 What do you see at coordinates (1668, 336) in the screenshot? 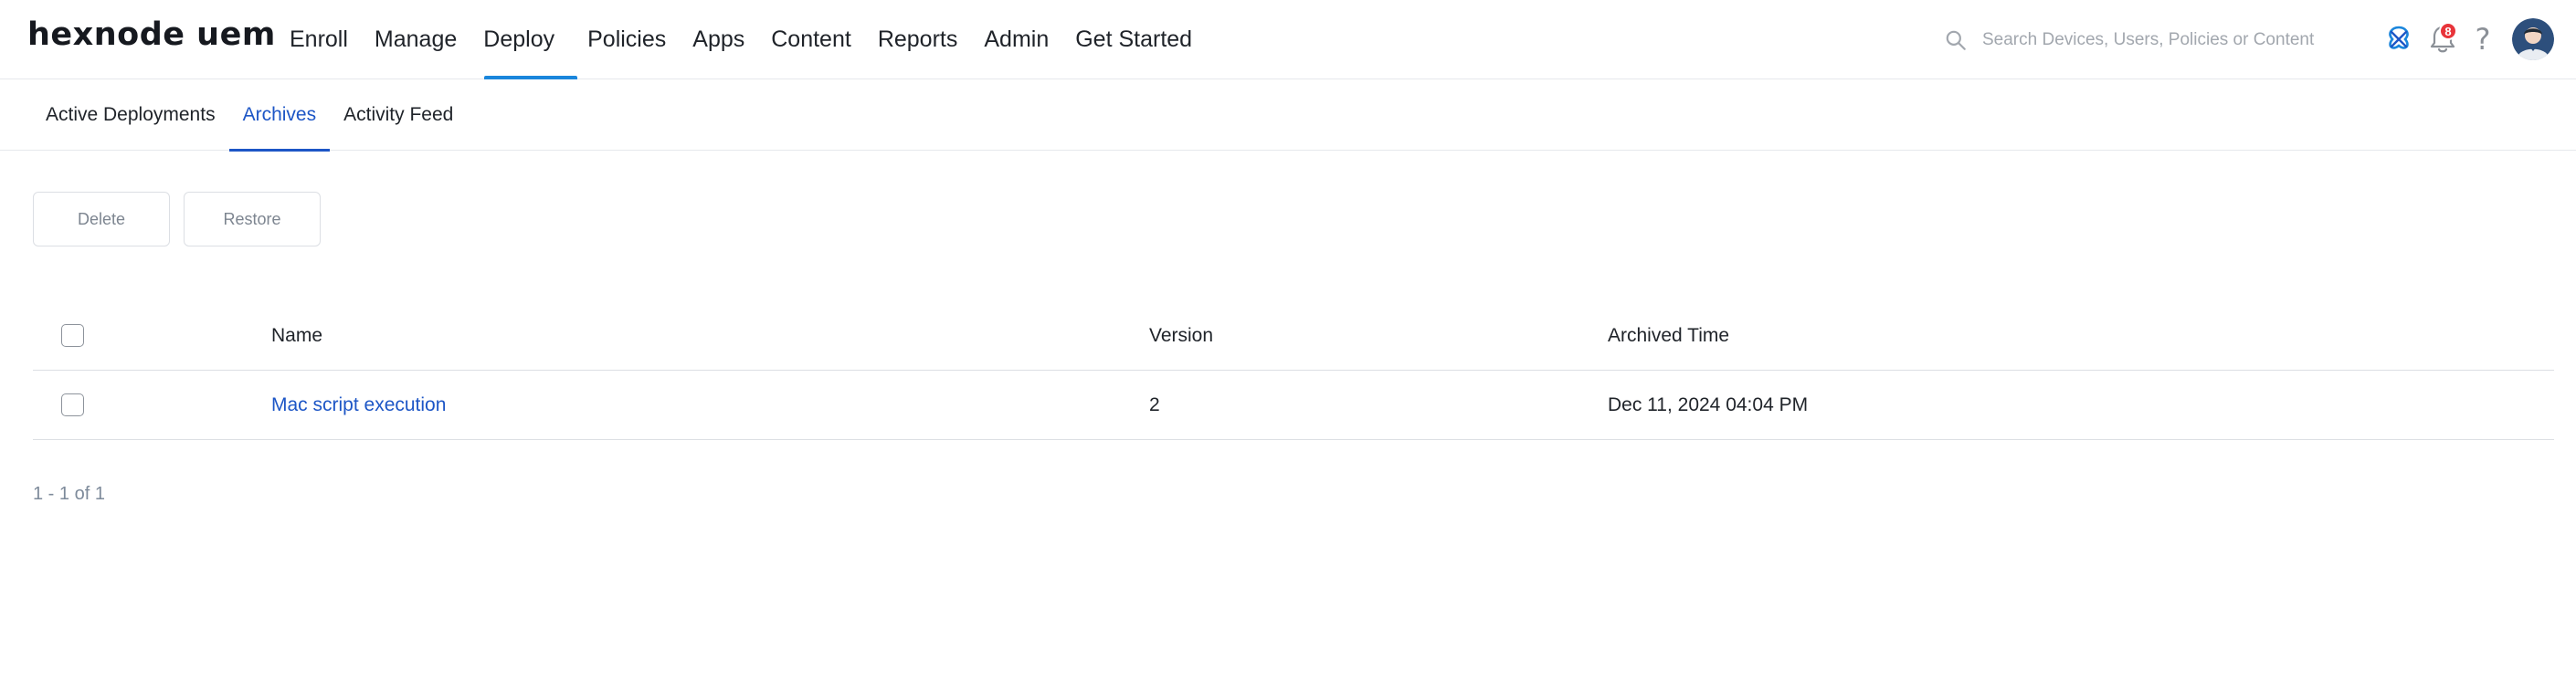
I see `column-header-archived-time: Archived Time` at bounding box center [1668, 336].